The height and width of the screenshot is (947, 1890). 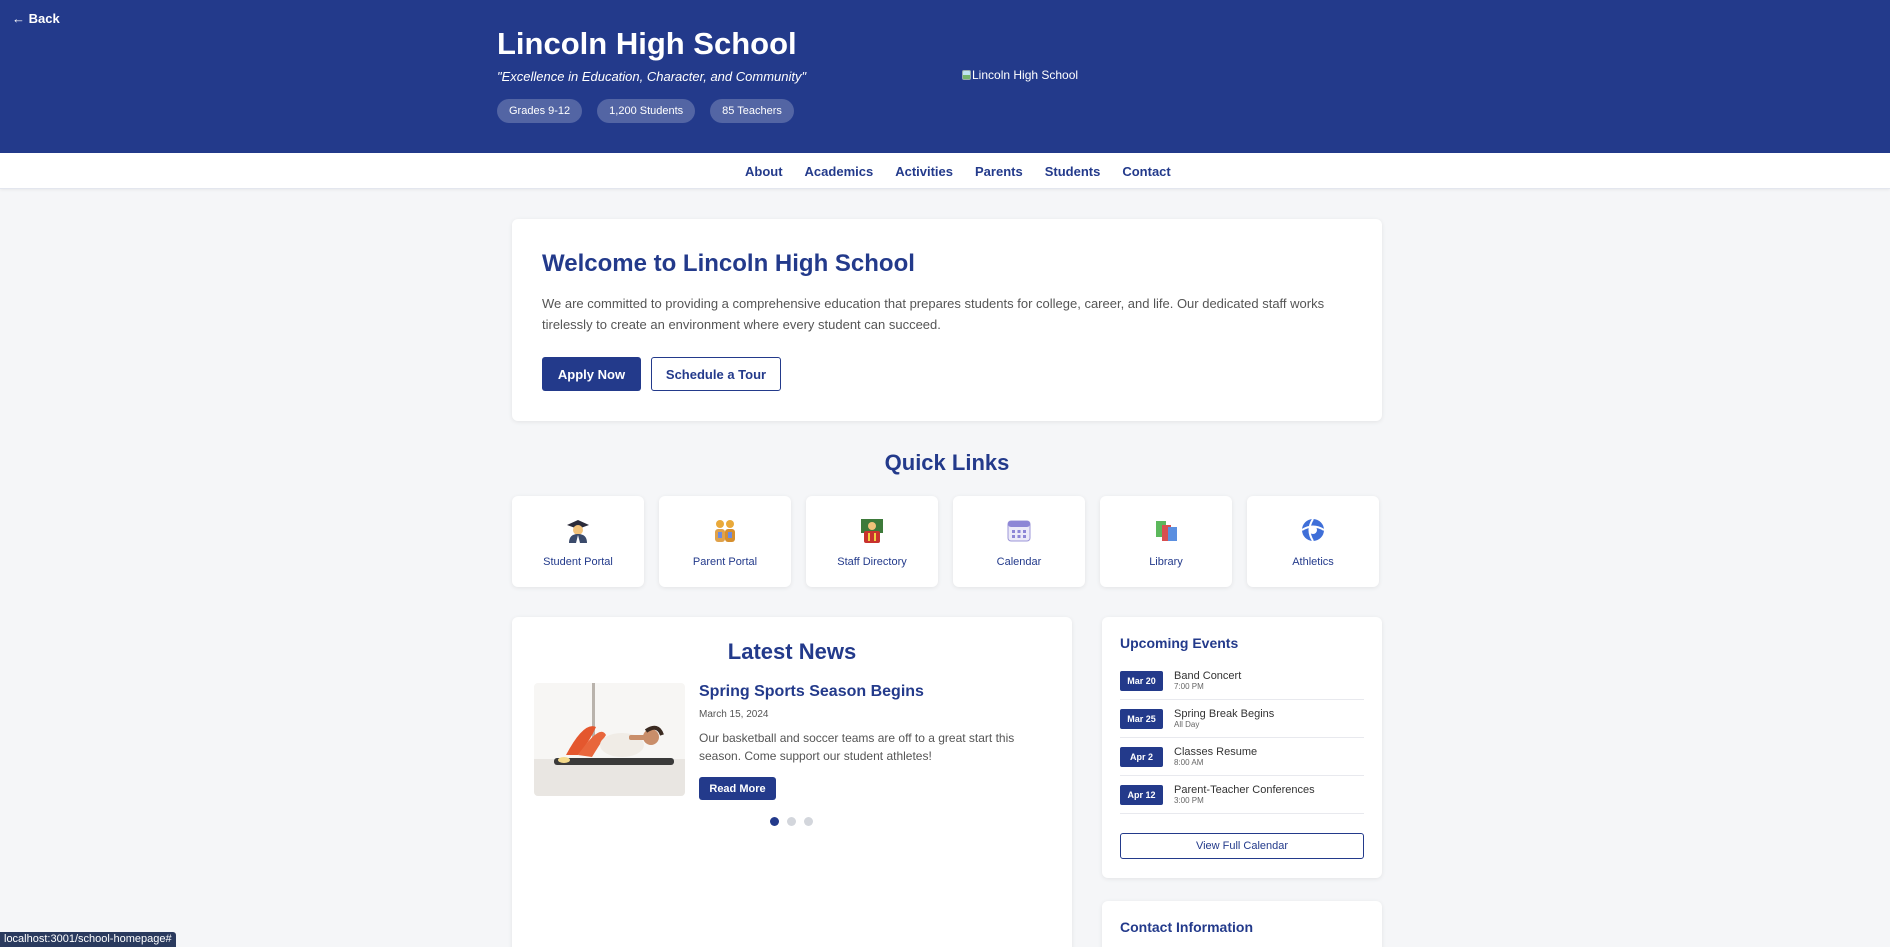 I want to click on quick-link-label: Library, so click(x=1166, y=562).